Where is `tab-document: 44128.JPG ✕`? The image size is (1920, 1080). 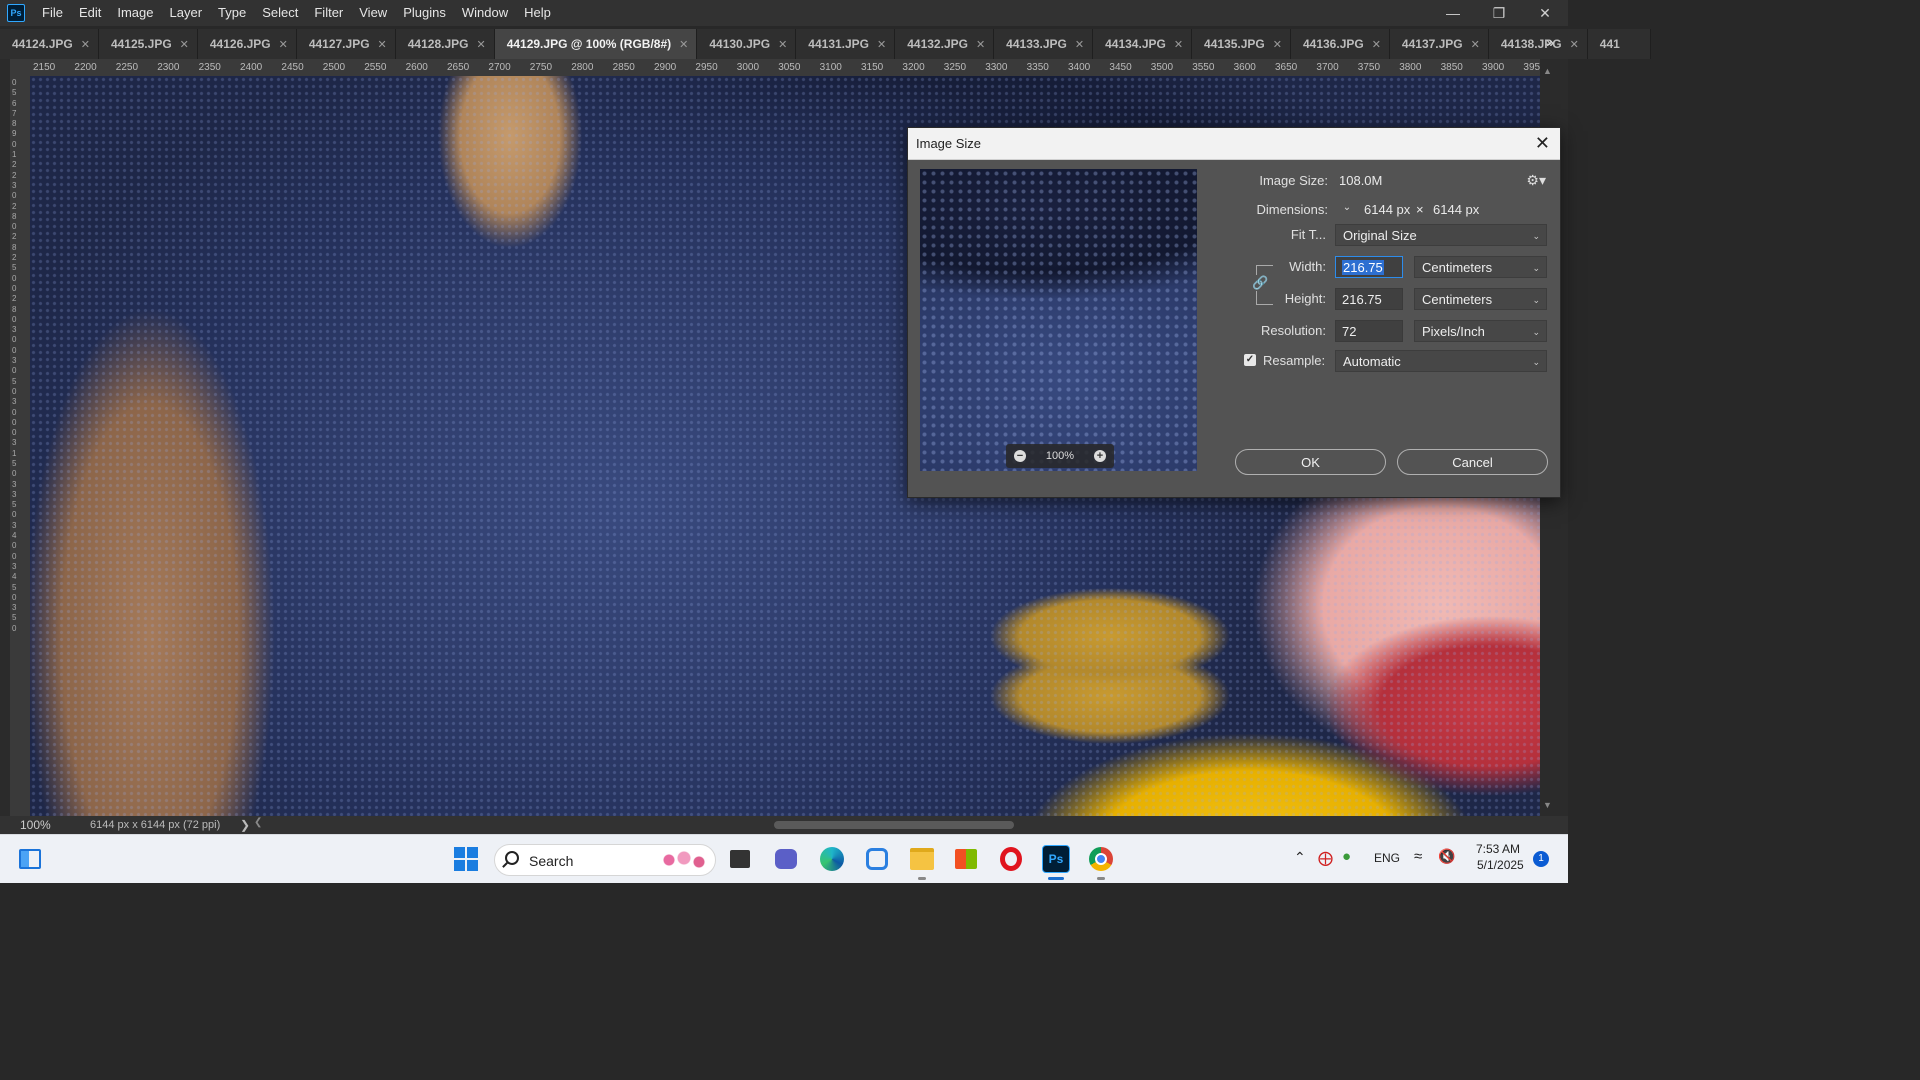 tab-document: 44128.JPG ✕ is located at coordinates (445, 44).